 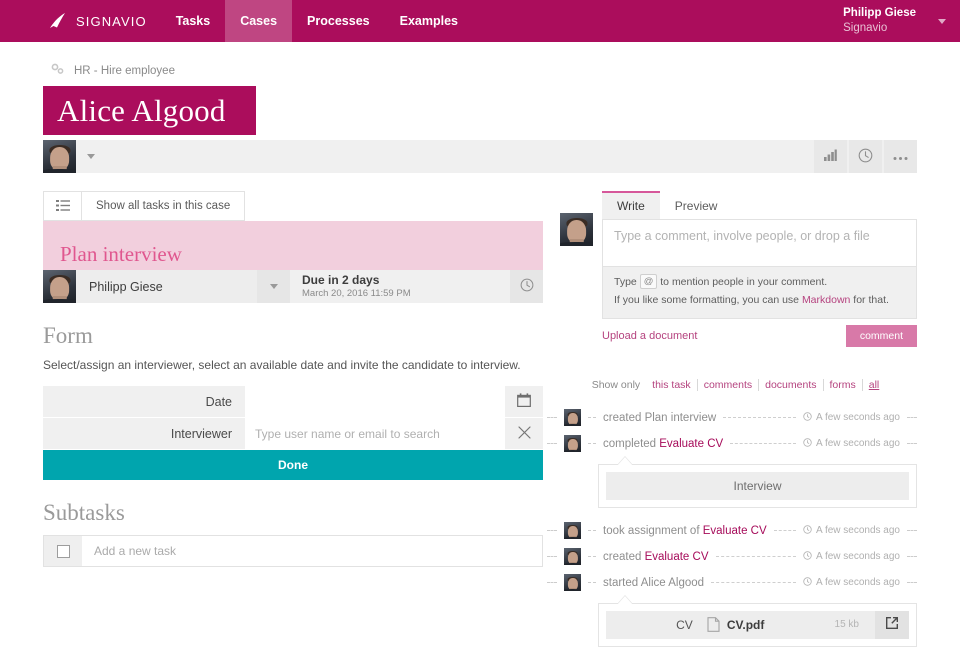 What do you see at coordinates (429, 21) in the screenshot?
I see `nav-item-examples: Examples` at bounding box center [429, 21].